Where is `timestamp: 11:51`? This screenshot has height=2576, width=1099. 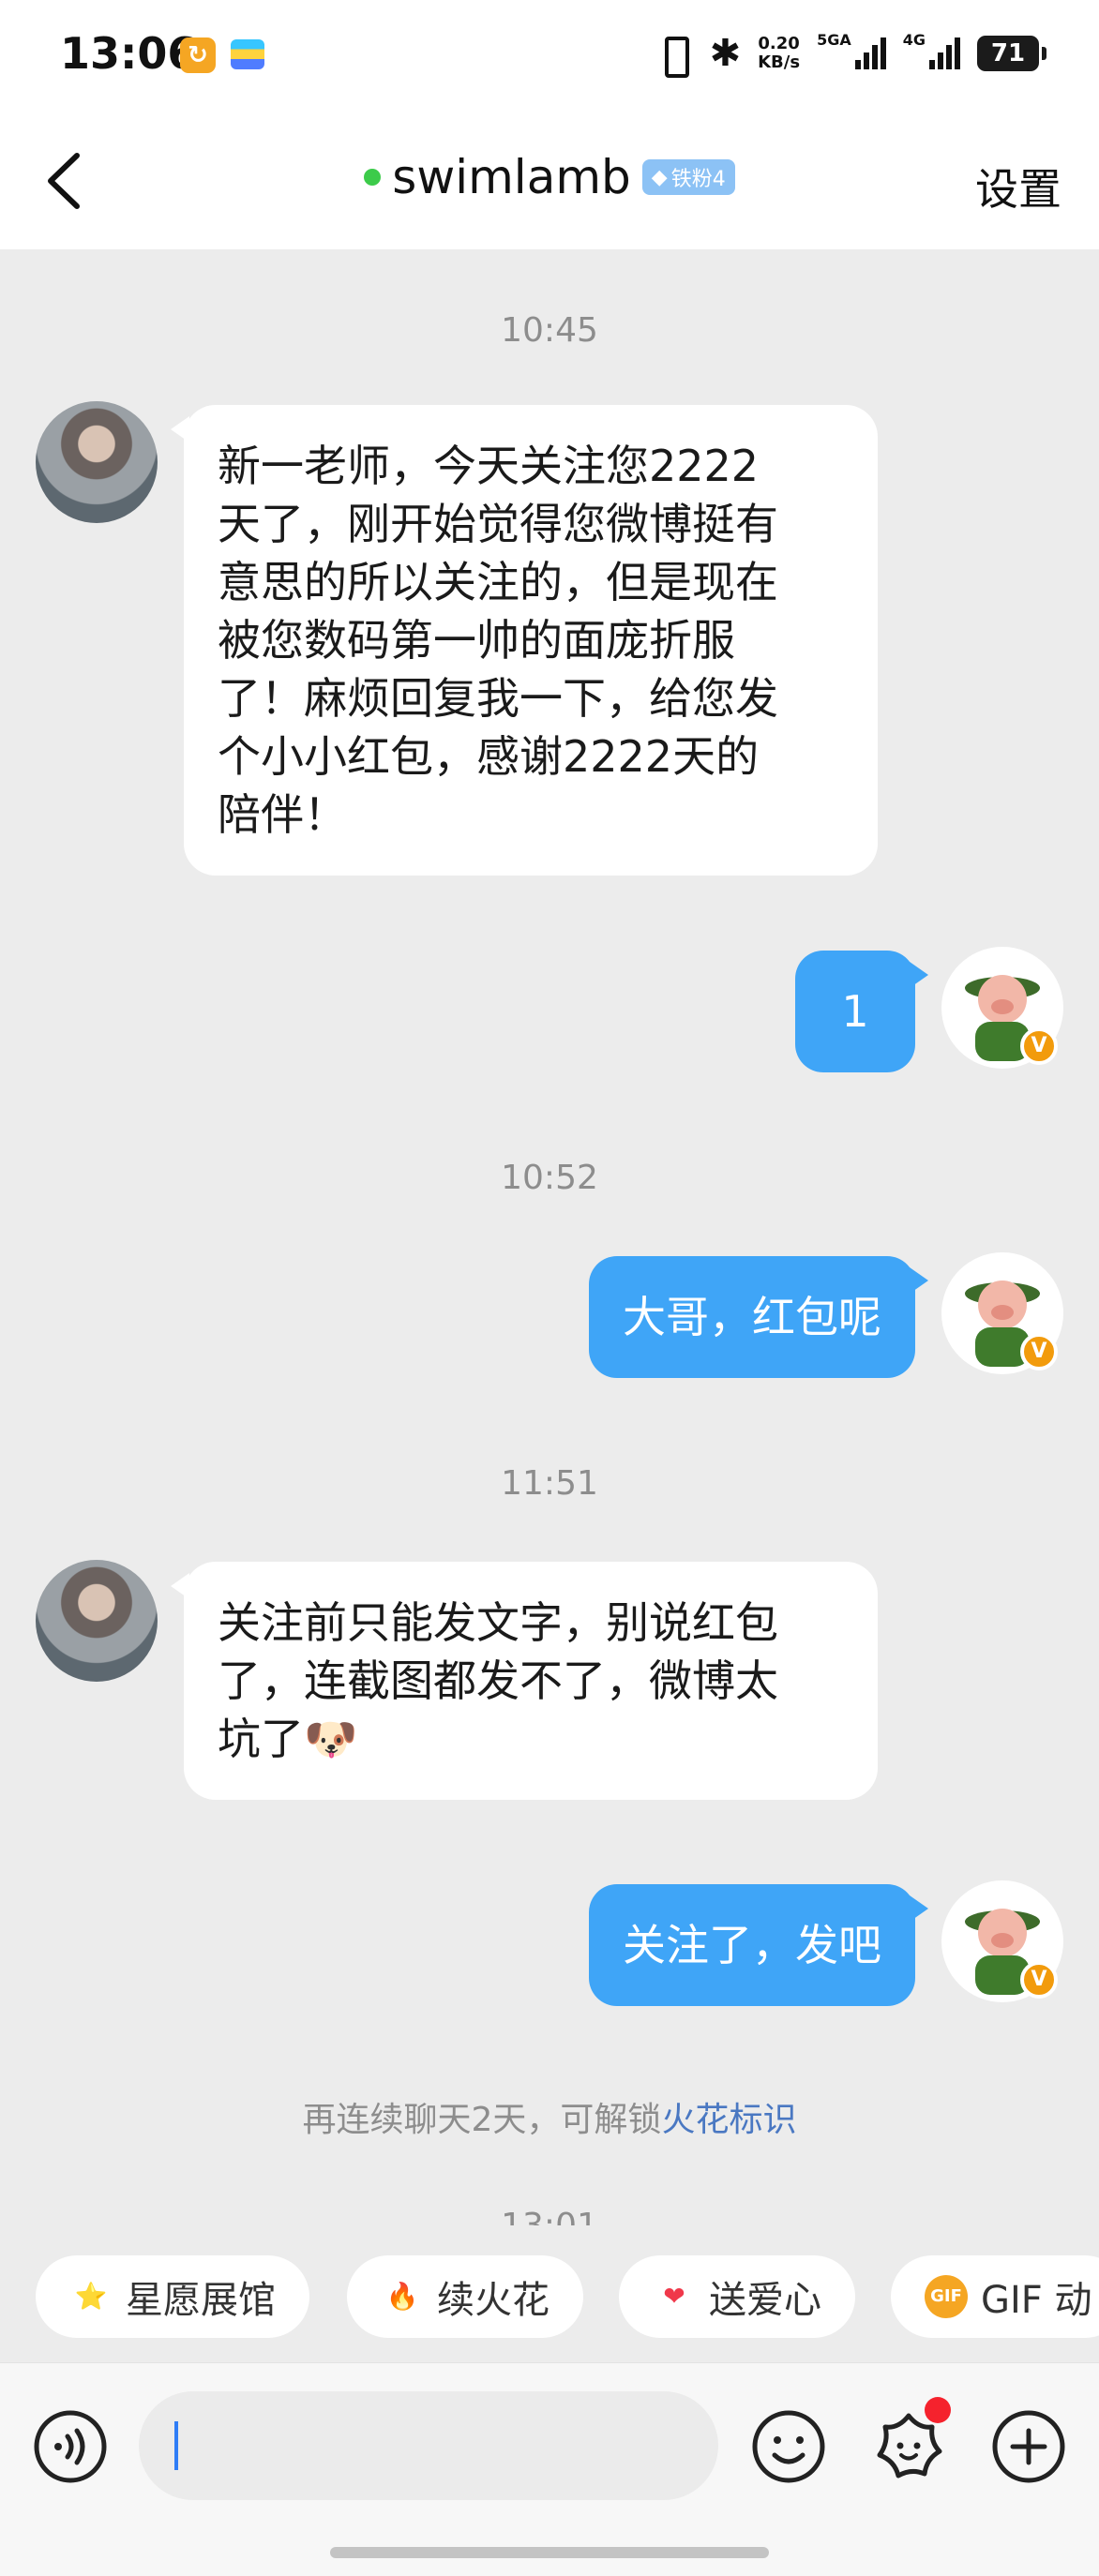 timestamp: 11:51 is located at coordinates (549, 1484).